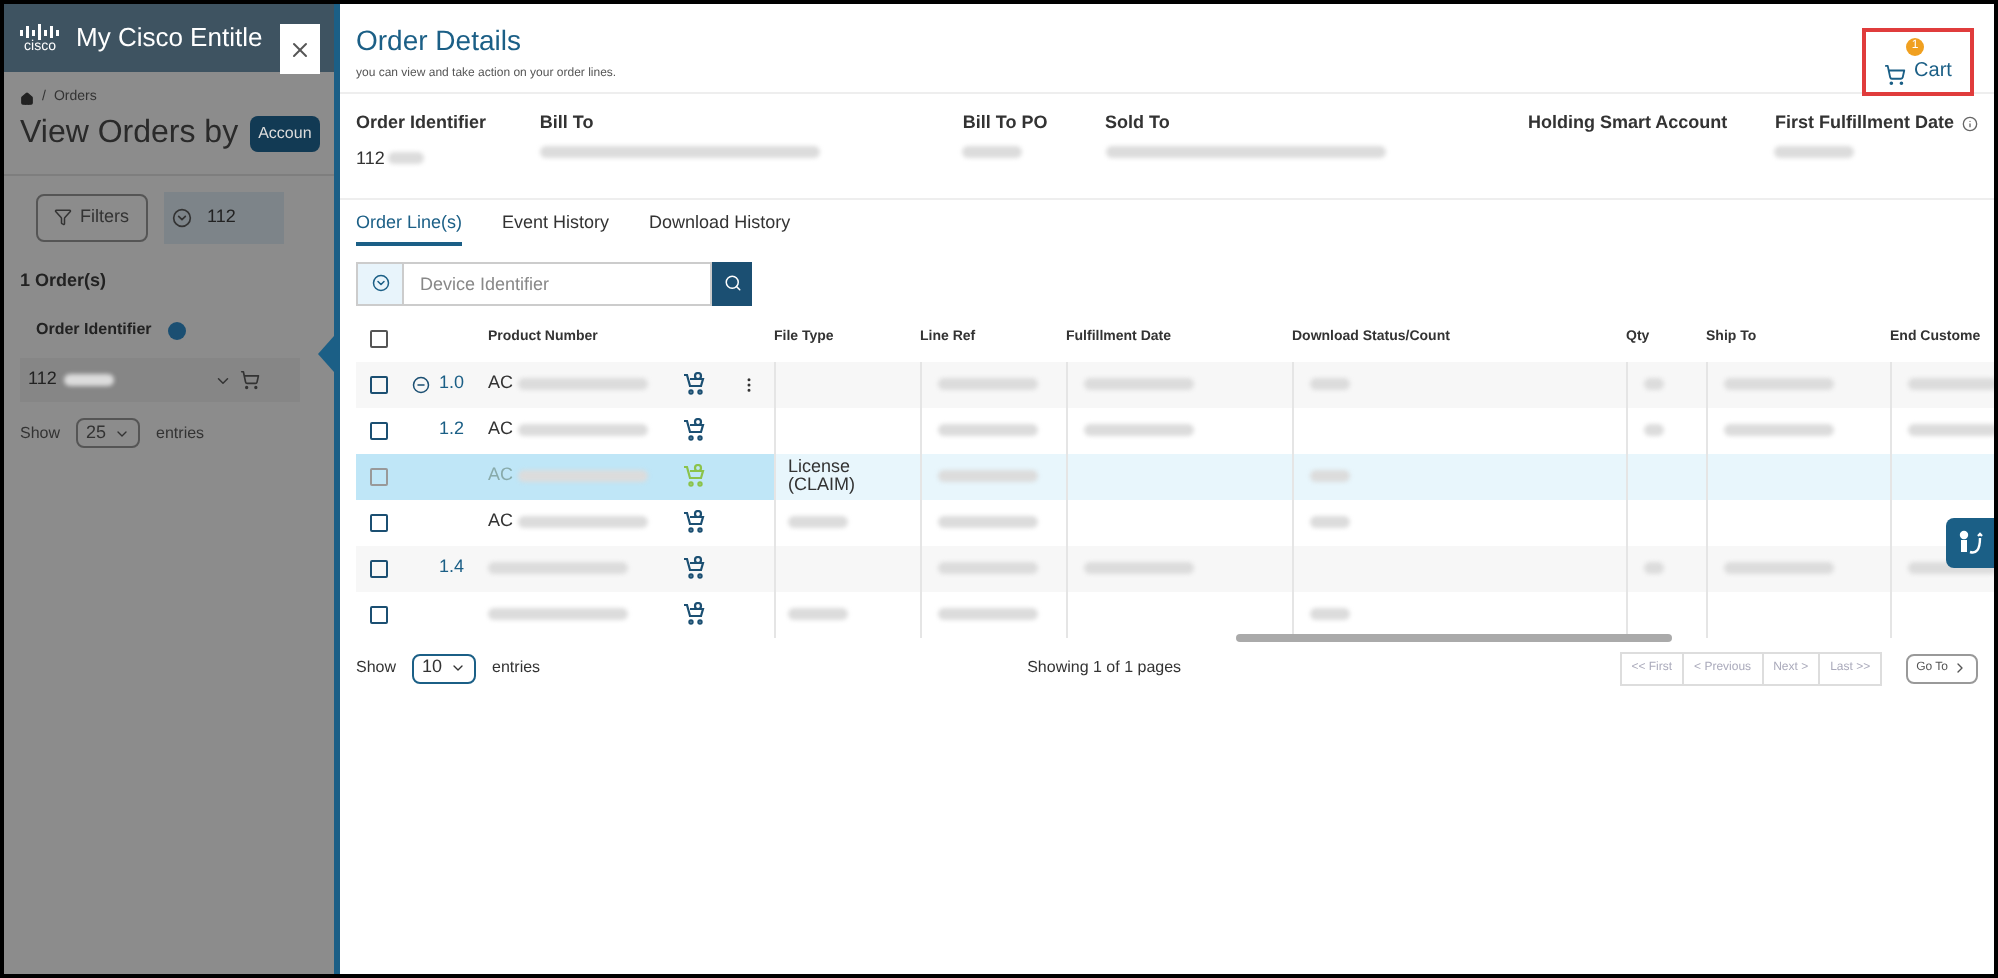  Describe the element at coordinates (439, 41) in the screenshot. I see `panel-title: Order Details` at that location.